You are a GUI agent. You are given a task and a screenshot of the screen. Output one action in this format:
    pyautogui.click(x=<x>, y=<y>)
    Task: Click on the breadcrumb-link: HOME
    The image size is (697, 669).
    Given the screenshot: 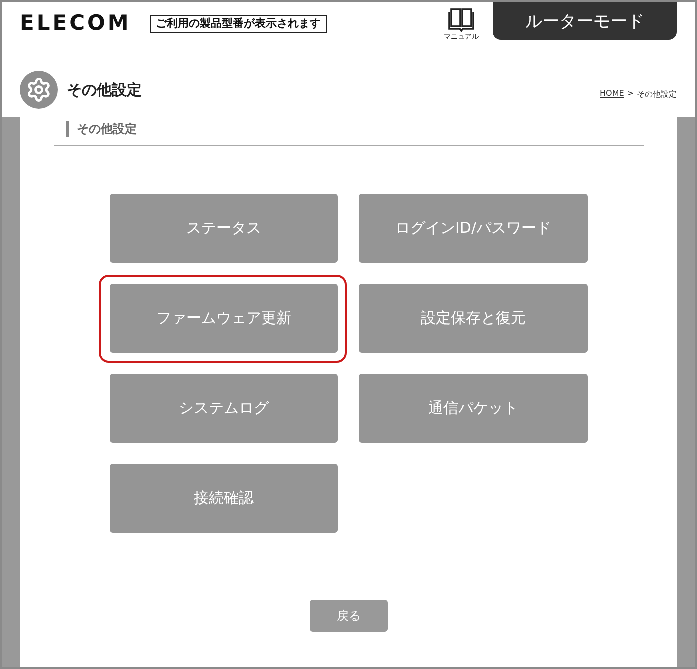 What is the action you would take?
    pyautogui.click(x=612, y=94)
    